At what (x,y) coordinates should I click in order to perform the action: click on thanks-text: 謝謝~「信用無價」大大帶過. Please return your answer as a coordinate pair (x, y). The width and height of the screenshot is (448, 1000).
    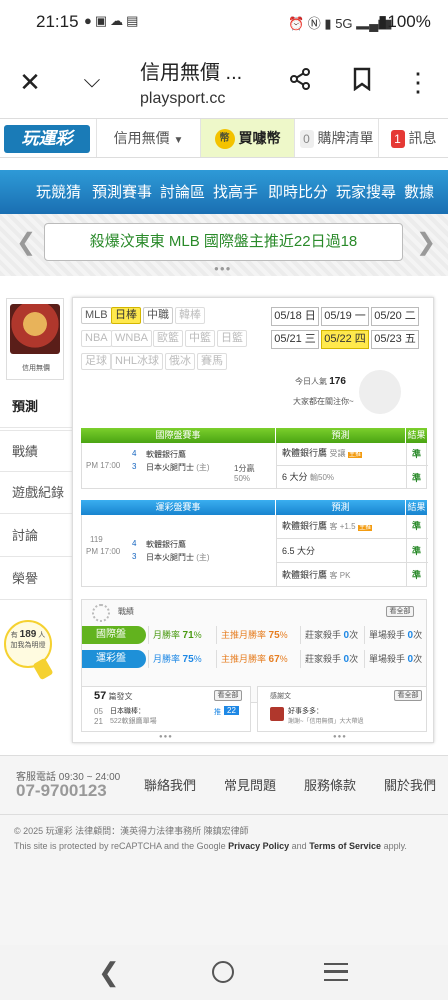
    Looking at the image, I should click on (326, 720).